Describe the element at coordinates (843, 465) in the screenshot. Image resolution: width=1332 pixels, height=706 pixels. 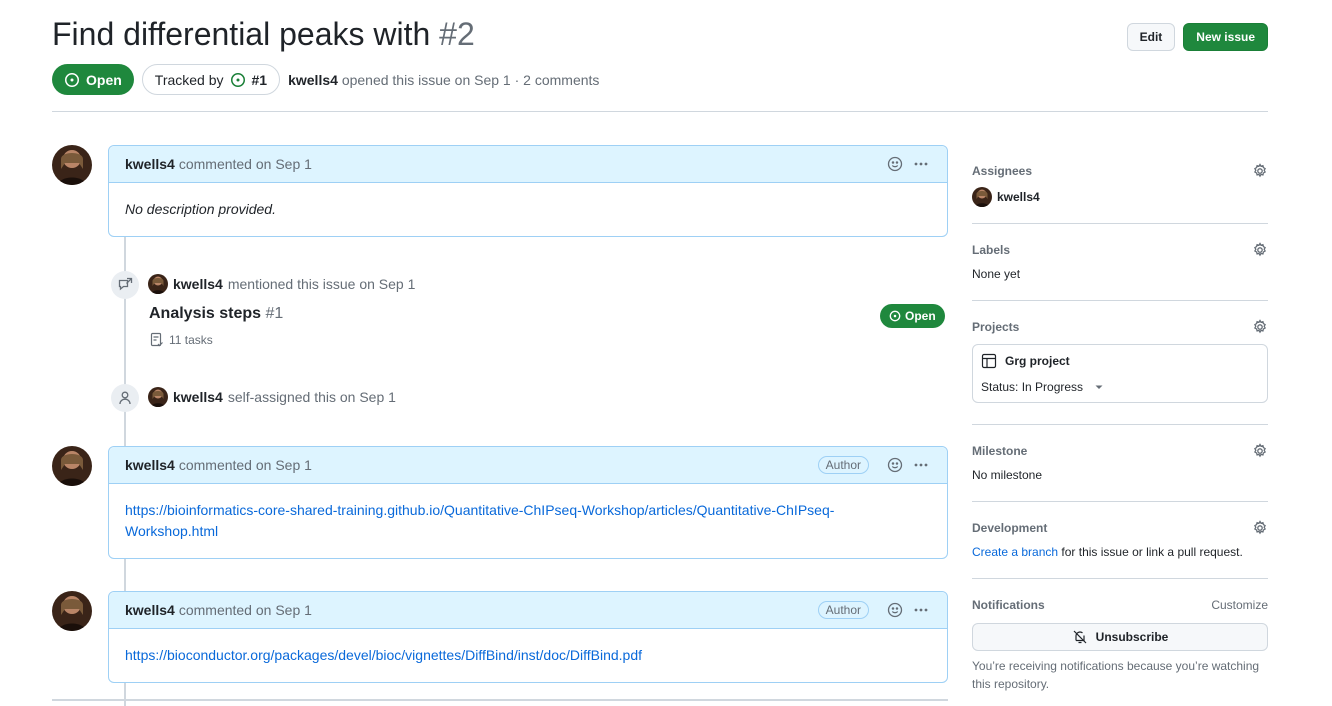
I see `author-badge: Author` at that location.